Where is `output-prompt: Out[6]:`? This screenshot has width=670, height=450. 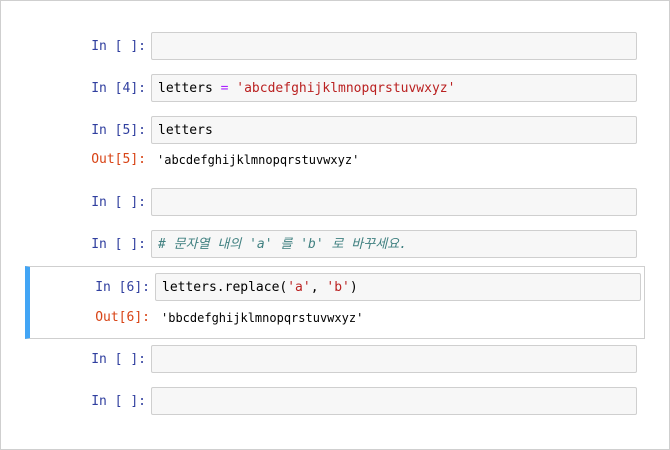
output-prompt: Out[6]: is located at coordinates (122, 317).